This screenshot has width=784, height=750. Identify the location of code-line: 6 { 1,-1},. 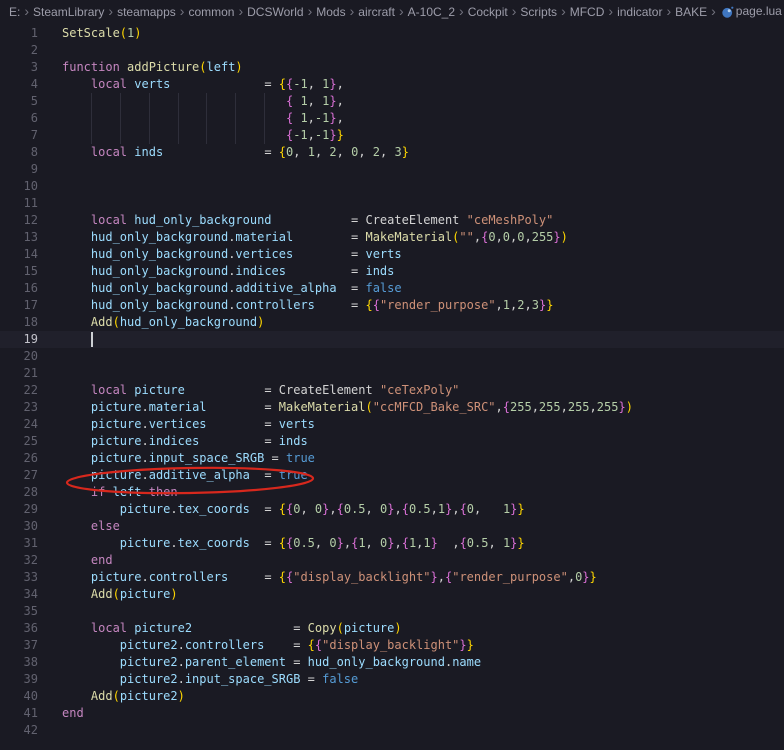
(392, 118).